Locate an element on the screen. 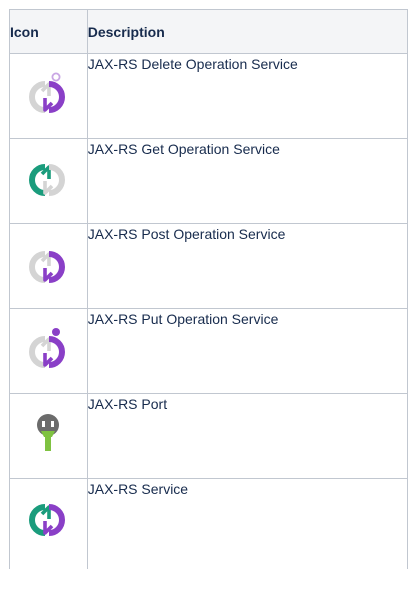 The width and height of the screenshot is (408, 598). jaxrs-put-operation-service-icon is located at coordinates (47, 348).